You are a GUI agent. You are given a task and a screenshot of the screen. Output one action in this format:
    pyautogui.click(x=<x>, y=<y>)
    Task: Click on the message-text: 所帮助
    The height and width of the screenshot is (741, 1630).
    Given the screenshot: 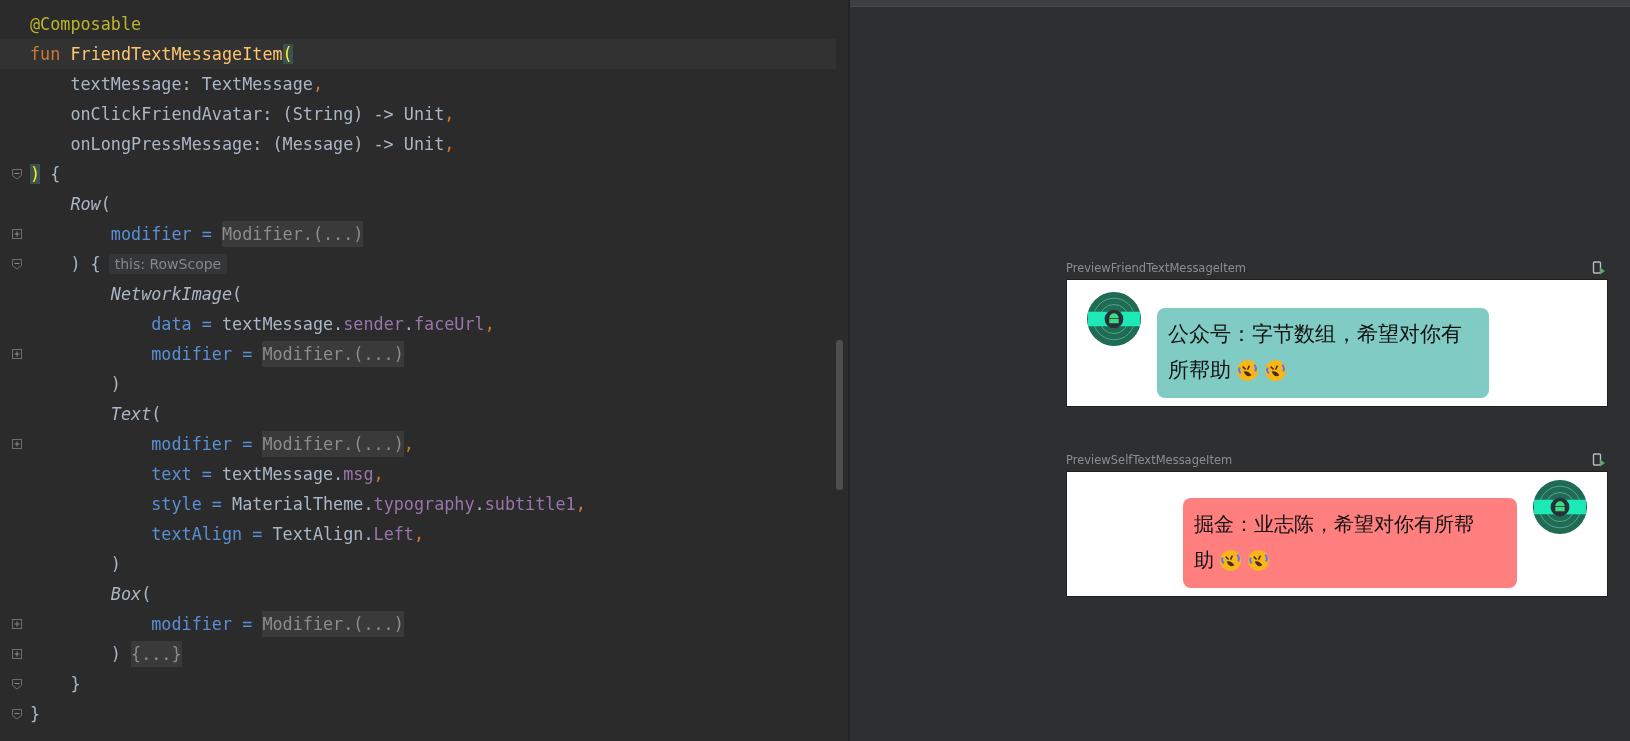 What is the action you would take?
    pyautogui.click(x=1199, y=370)
    